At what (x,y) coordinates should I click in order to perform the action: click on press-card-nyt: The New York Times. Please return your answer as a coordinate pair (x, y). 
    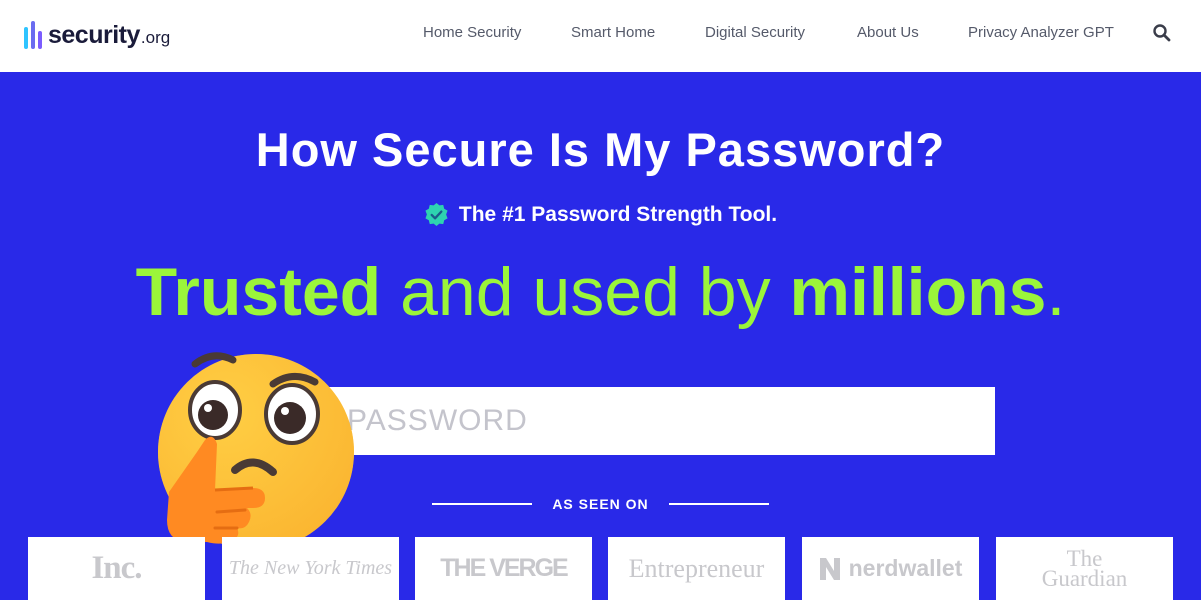
    Looking at the image, I should click on (310, 568).